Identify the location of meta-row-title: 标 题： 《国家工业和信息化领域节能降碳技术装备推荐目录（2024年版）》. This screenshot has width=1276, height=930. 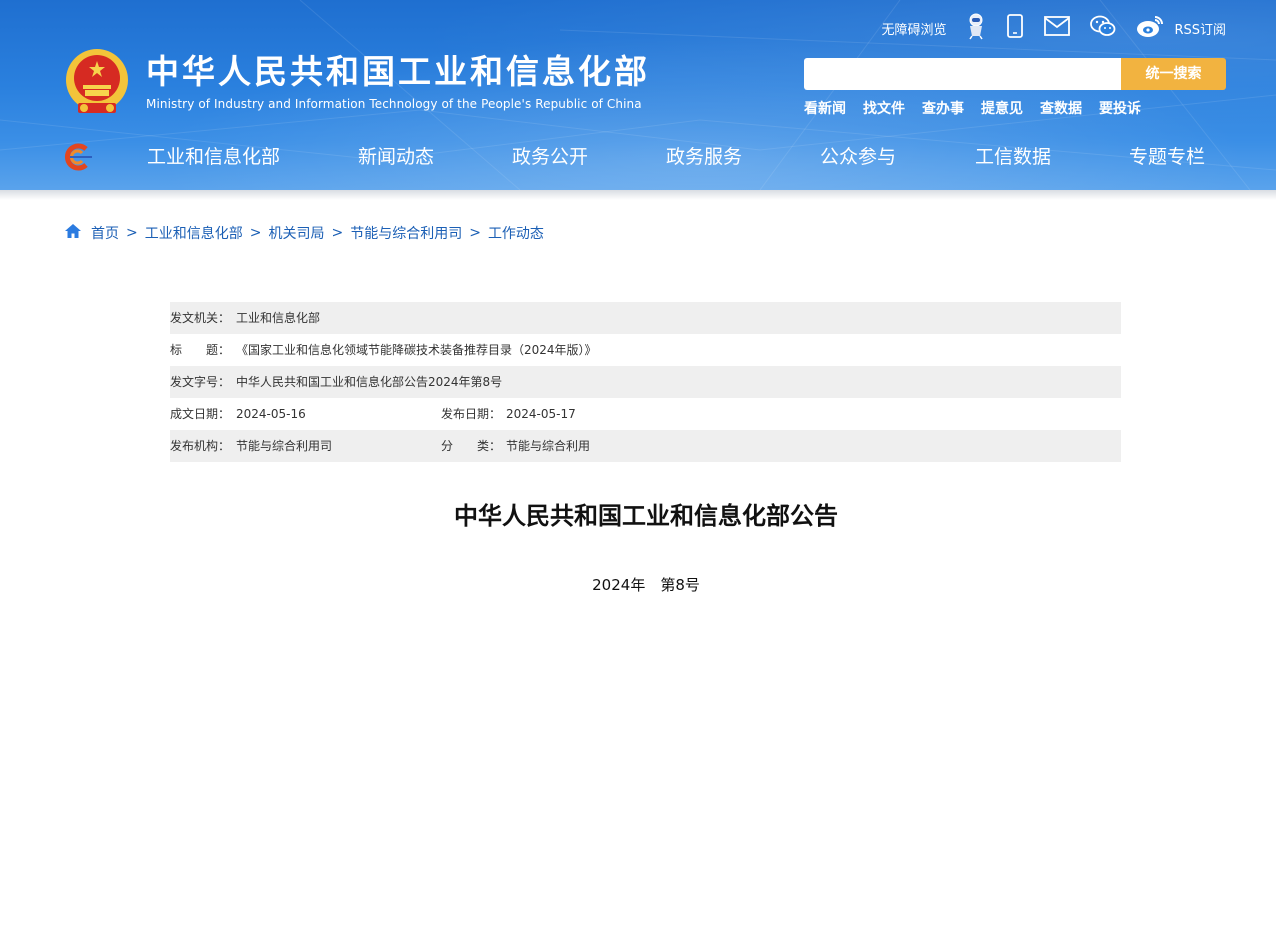
(645, 350).